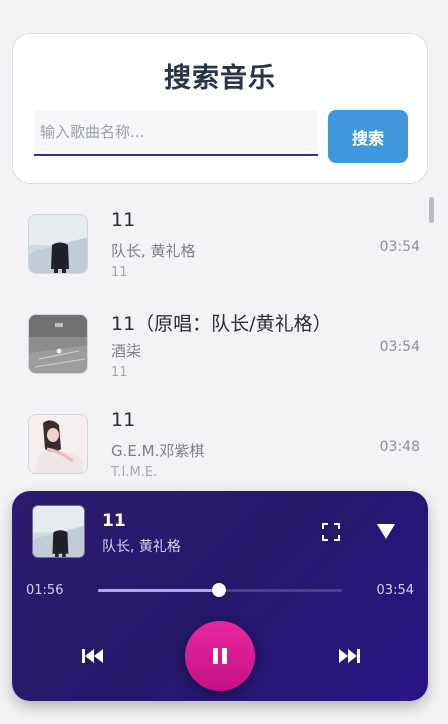 The height and width of the screenshot is (724, 448). What do you see at coordinates (395, 590) in the screenshot?
I see `total-time: 03:54` at bounding box center [395, 590].